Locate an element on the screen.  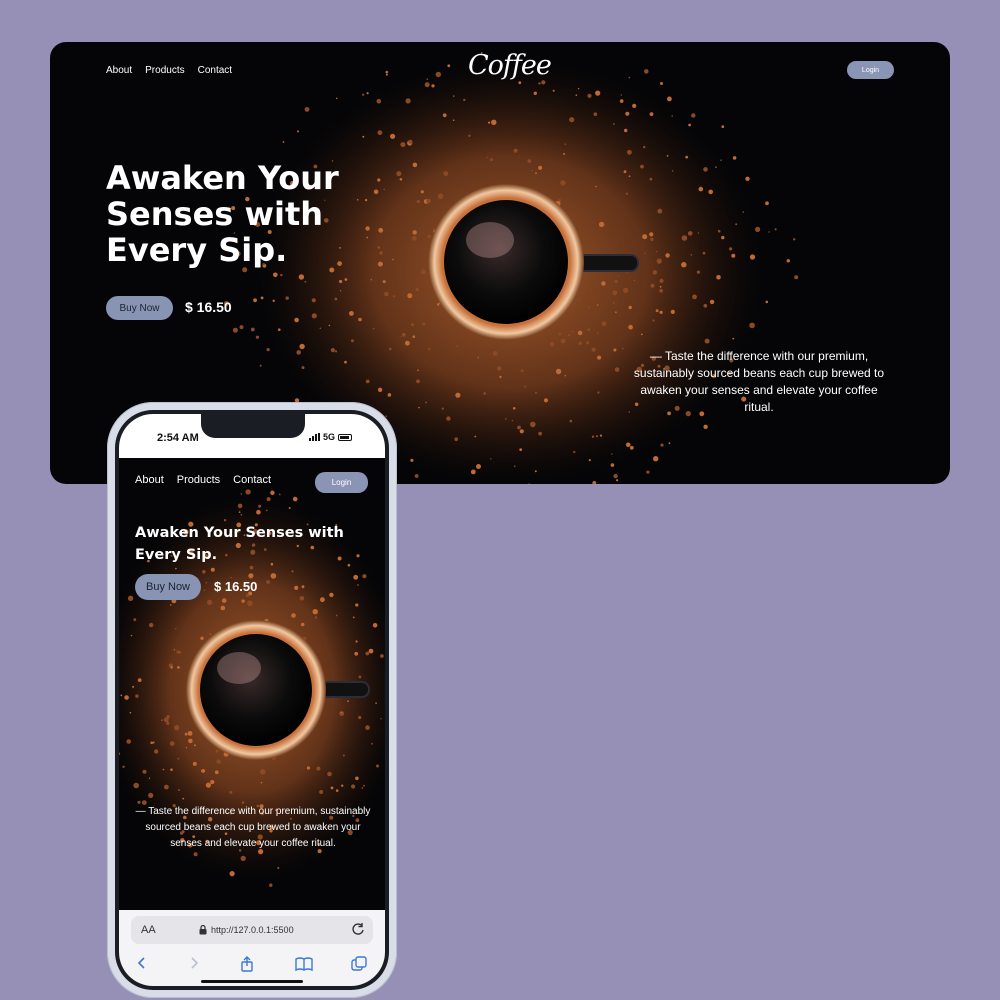
home-indicator is located at coordinates (252, 981).